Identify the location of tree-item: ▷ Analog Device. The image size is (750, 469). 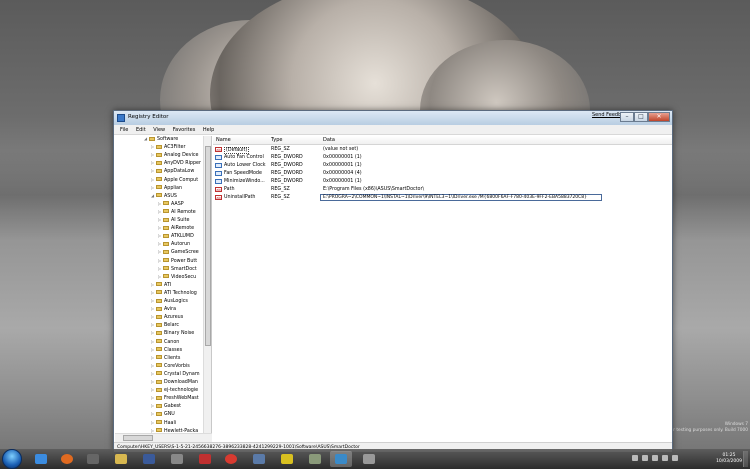
(174, 155).